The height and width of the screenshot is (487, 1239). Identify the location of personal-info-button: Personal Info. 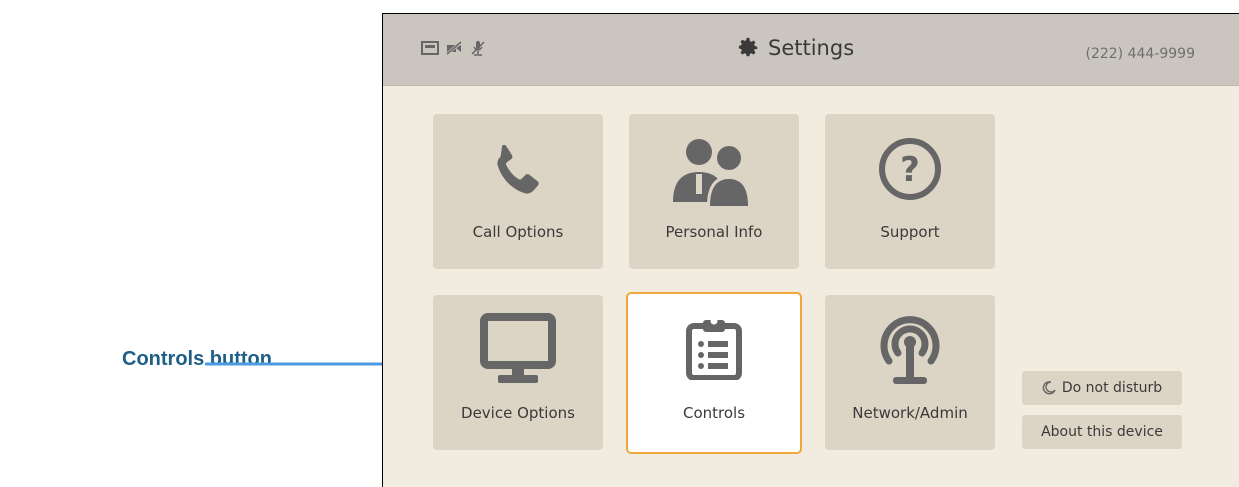
(714, 191).